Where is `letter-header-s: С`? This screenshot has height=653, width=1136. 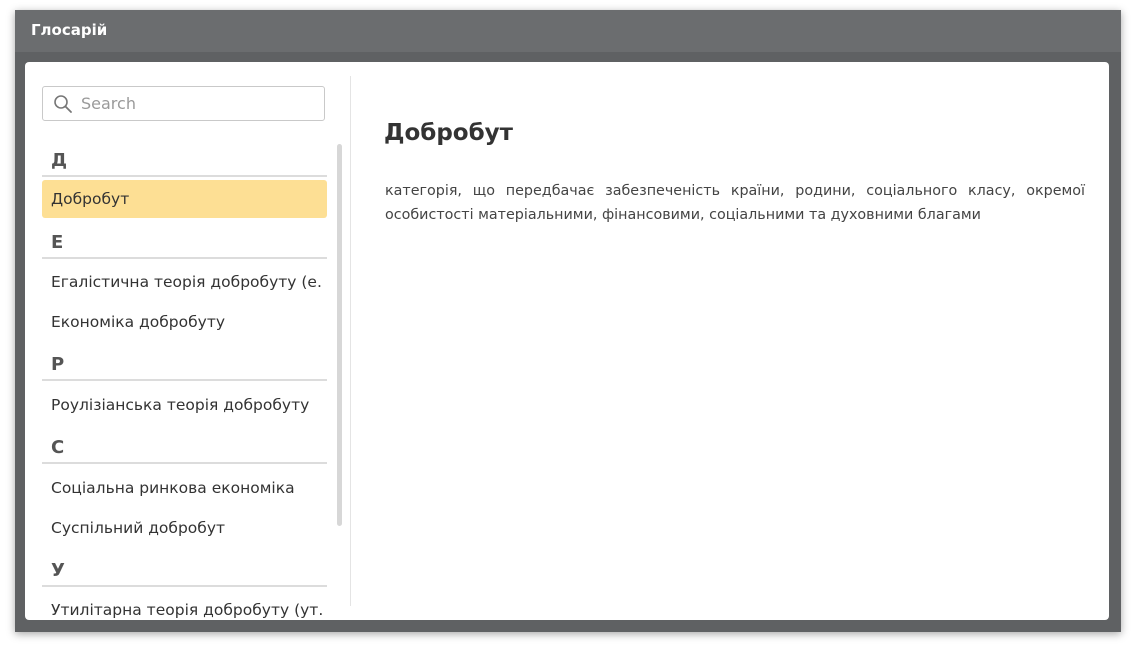 letter-header-s: С is located at coordinates (184, 447).